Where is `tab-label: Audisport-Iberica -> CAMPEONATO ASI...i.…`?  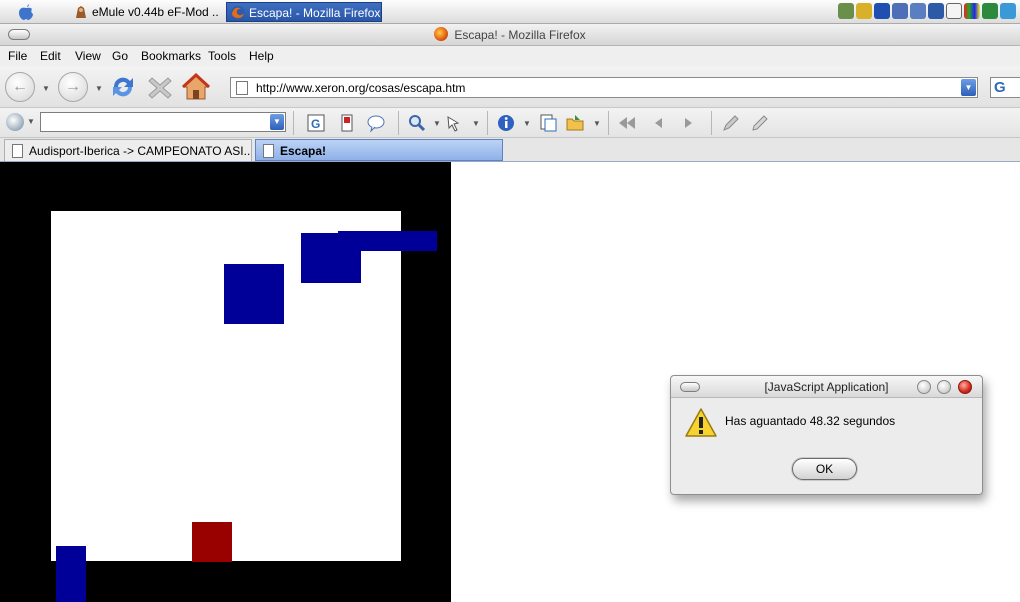
tab-label: Audisport-Iberica -> CAMPEONATO ASI...i.… is located at coordinates (140, 151).